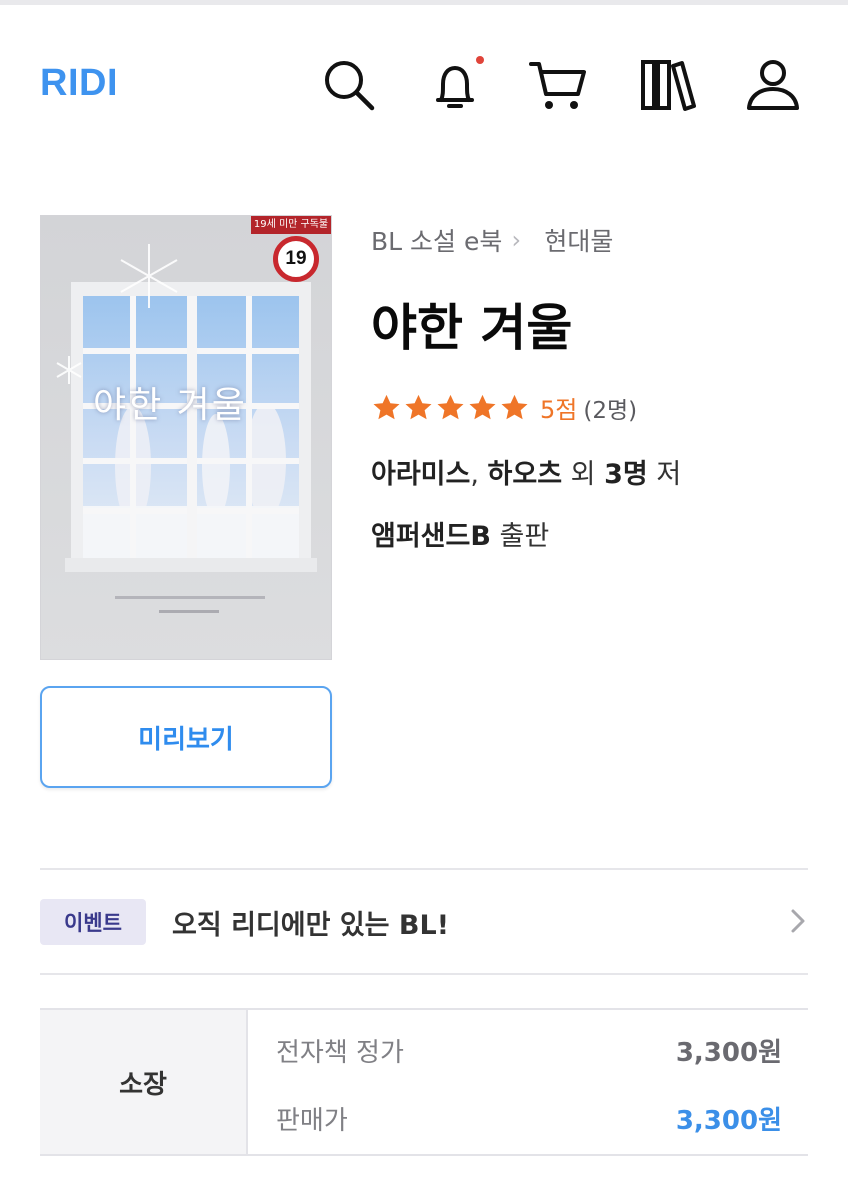 Image resolution: width=848 pixels, height=1200 pixels. I want to click on breadcrumb: BL 소설 e북 › 현대물, so click(492, 240).